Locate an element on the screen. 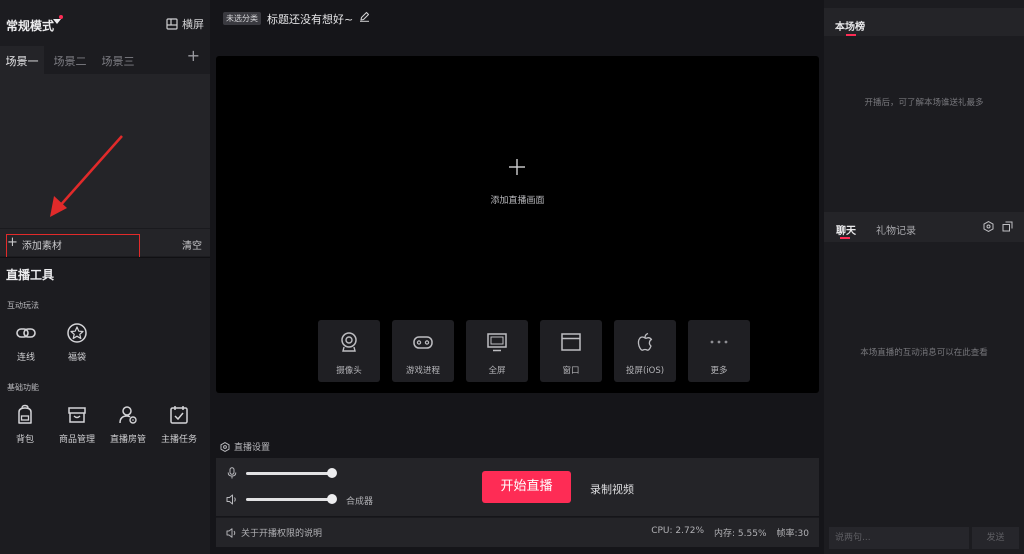  landscape-button: 横屏 is located at coordinates (185, 24).